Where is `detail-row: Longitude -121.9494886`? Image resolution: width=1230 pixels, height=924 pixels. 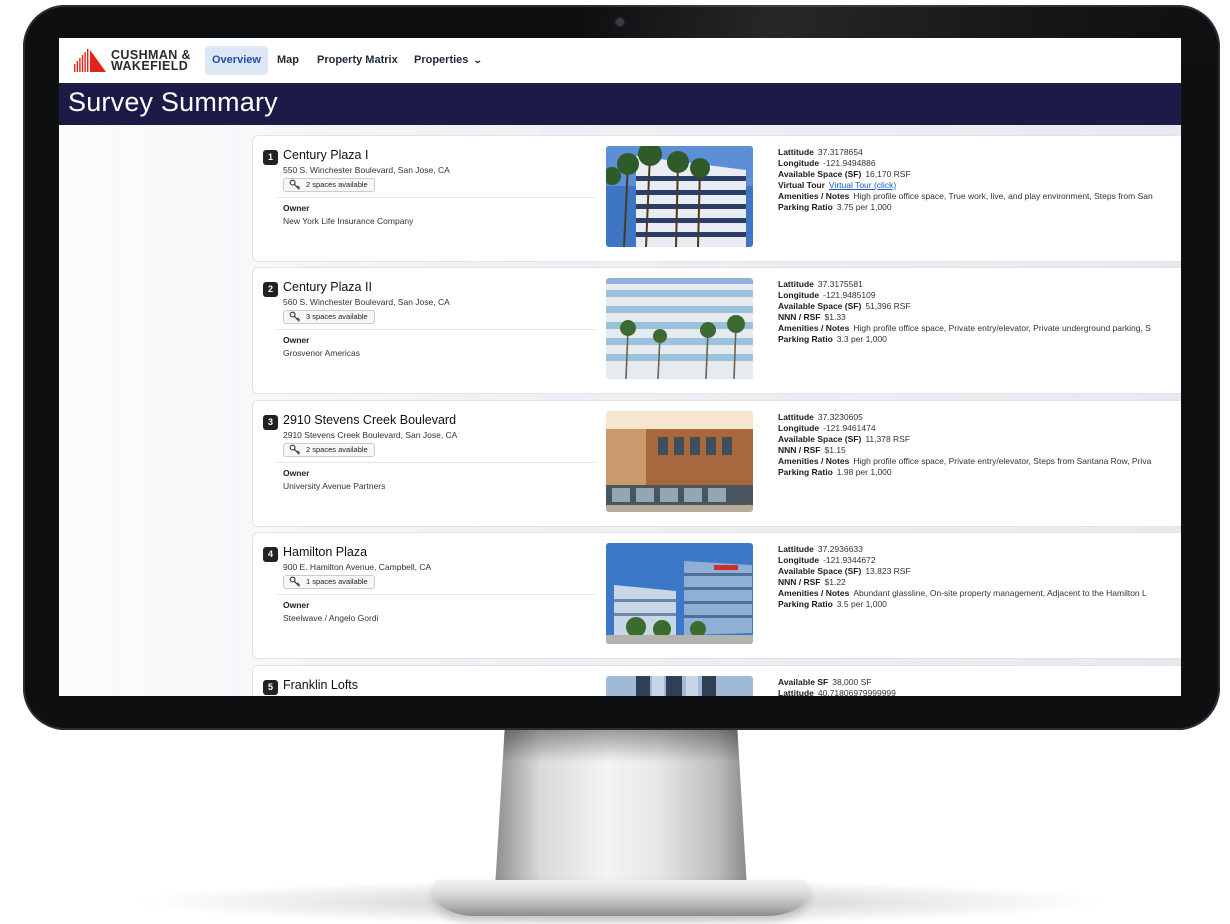 detail-row: Longitude -121.9494886 is located at coordinates (979, 163).